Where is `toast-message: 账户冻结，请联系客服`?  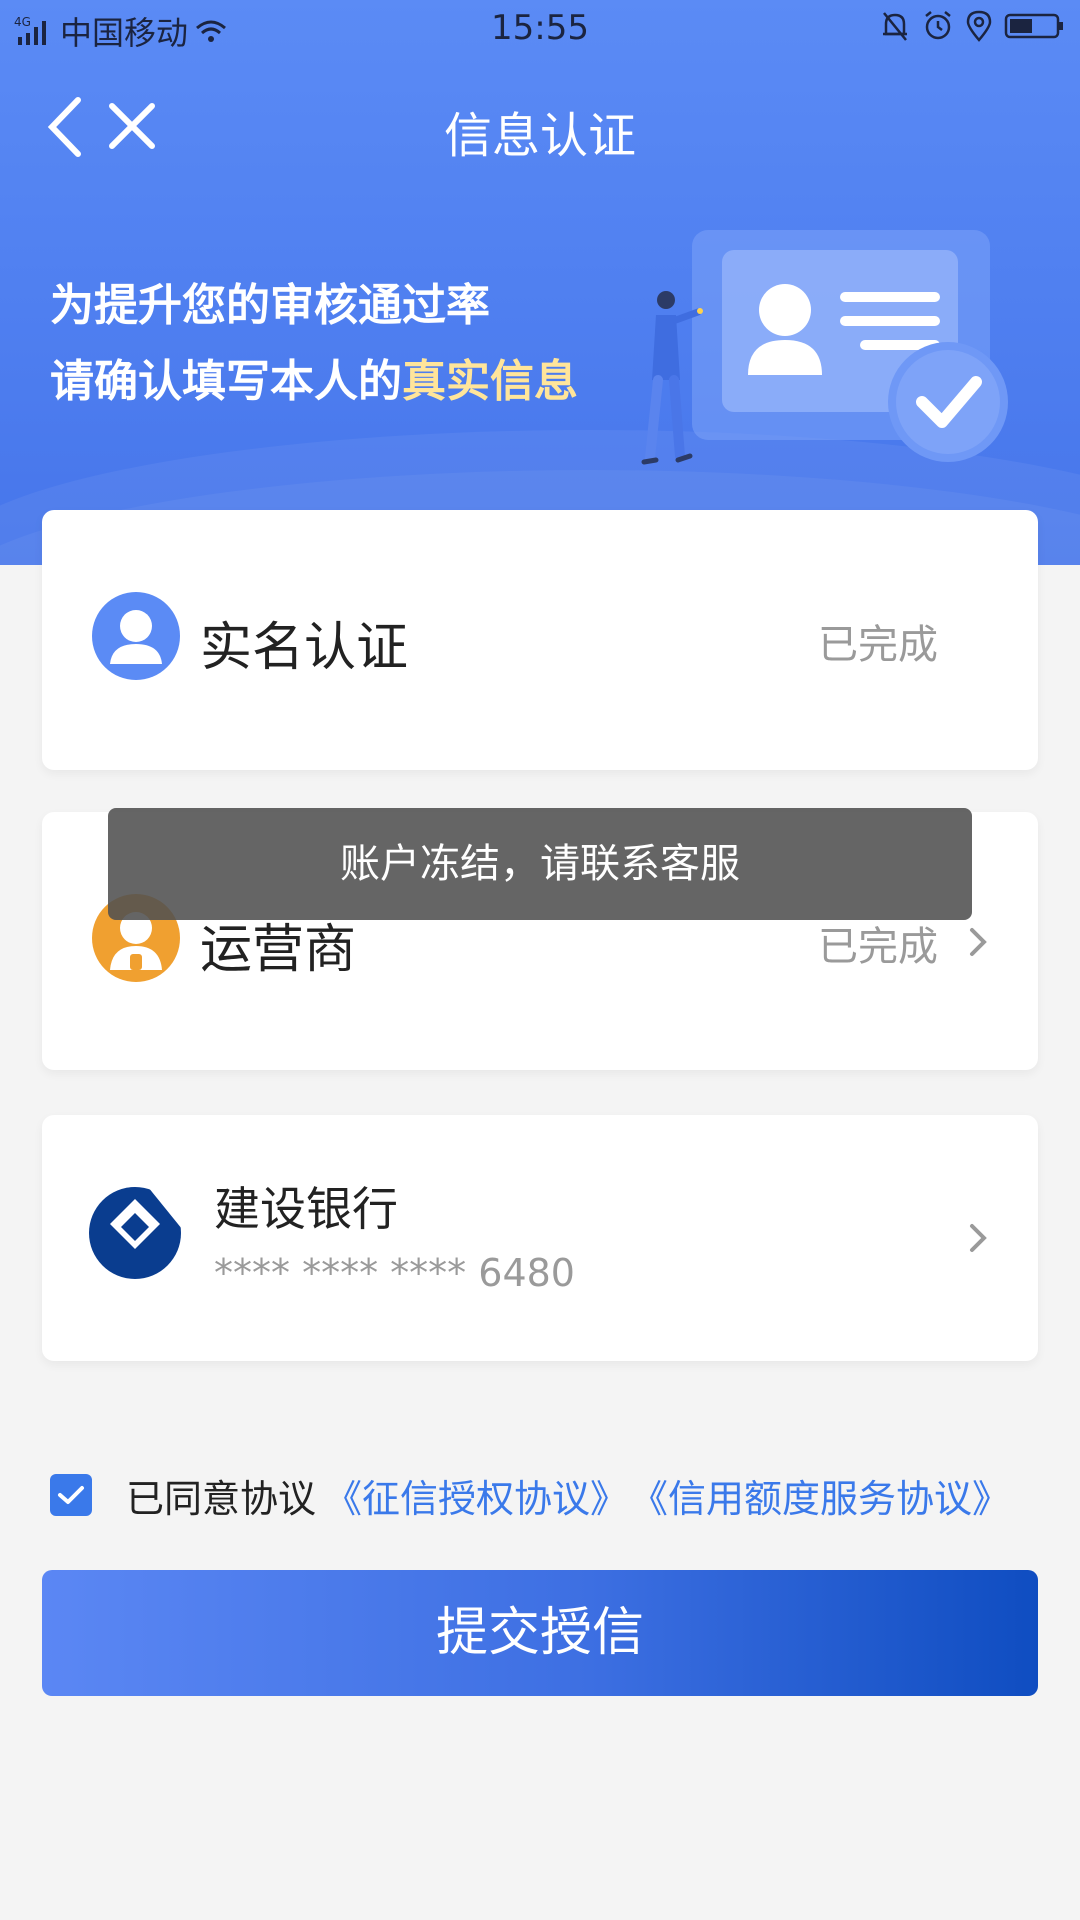 toast-message: 账户冻结，请联系客服 is located at coordinates (540, 864).